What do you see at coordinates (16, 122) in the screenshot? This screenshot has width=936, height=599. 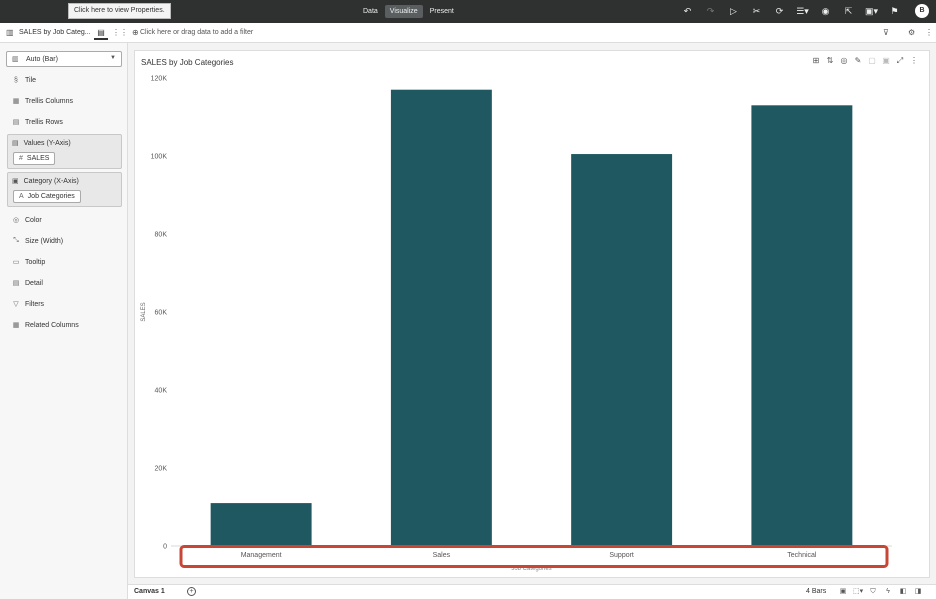 I see `trellis-rows-icon: ▤` at bounding box center [16, 122].